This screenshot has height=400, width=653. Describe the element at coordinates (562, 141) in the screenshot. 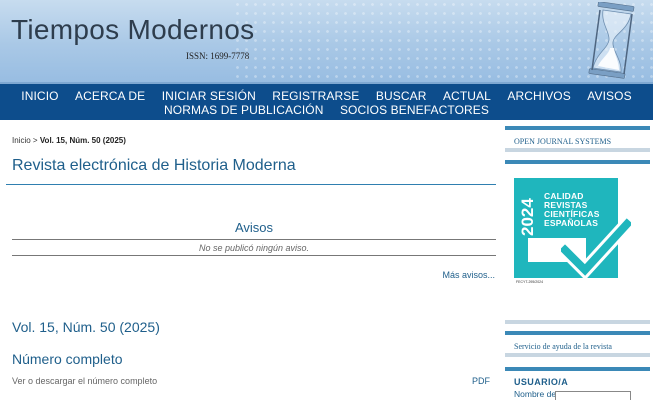

I see `ojs-link: OPEN JOURNAL SYSTEMS` at that location.